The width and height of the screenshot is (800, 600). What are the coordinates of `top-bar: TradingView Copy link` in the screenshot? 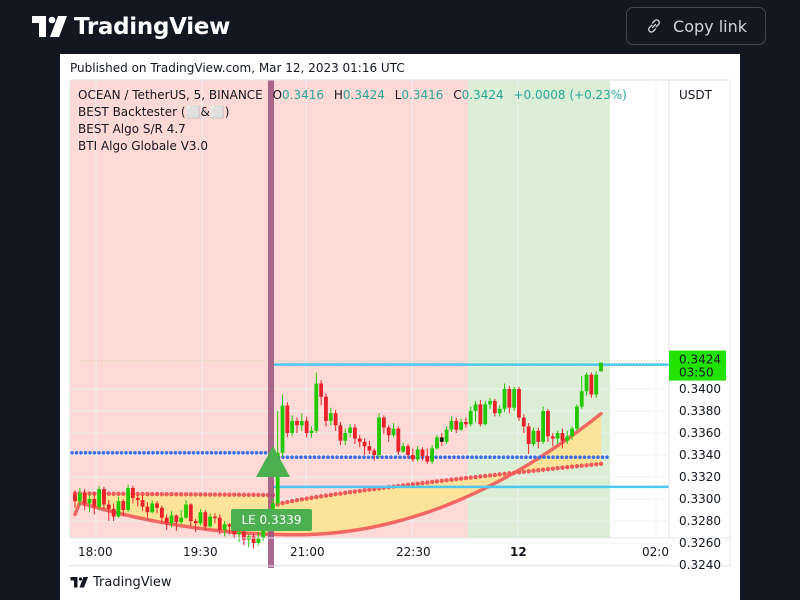 It's located at (400, 27).